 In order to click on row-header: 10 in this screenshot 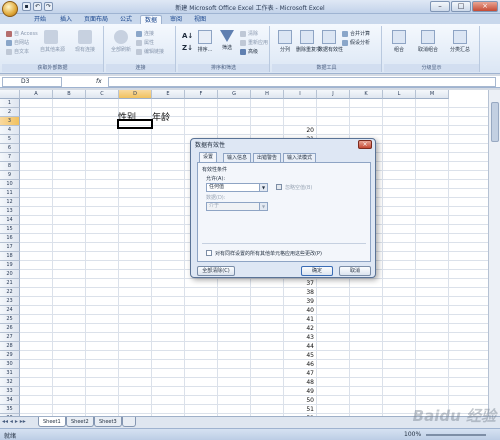, I will do `click(10, 184)`.